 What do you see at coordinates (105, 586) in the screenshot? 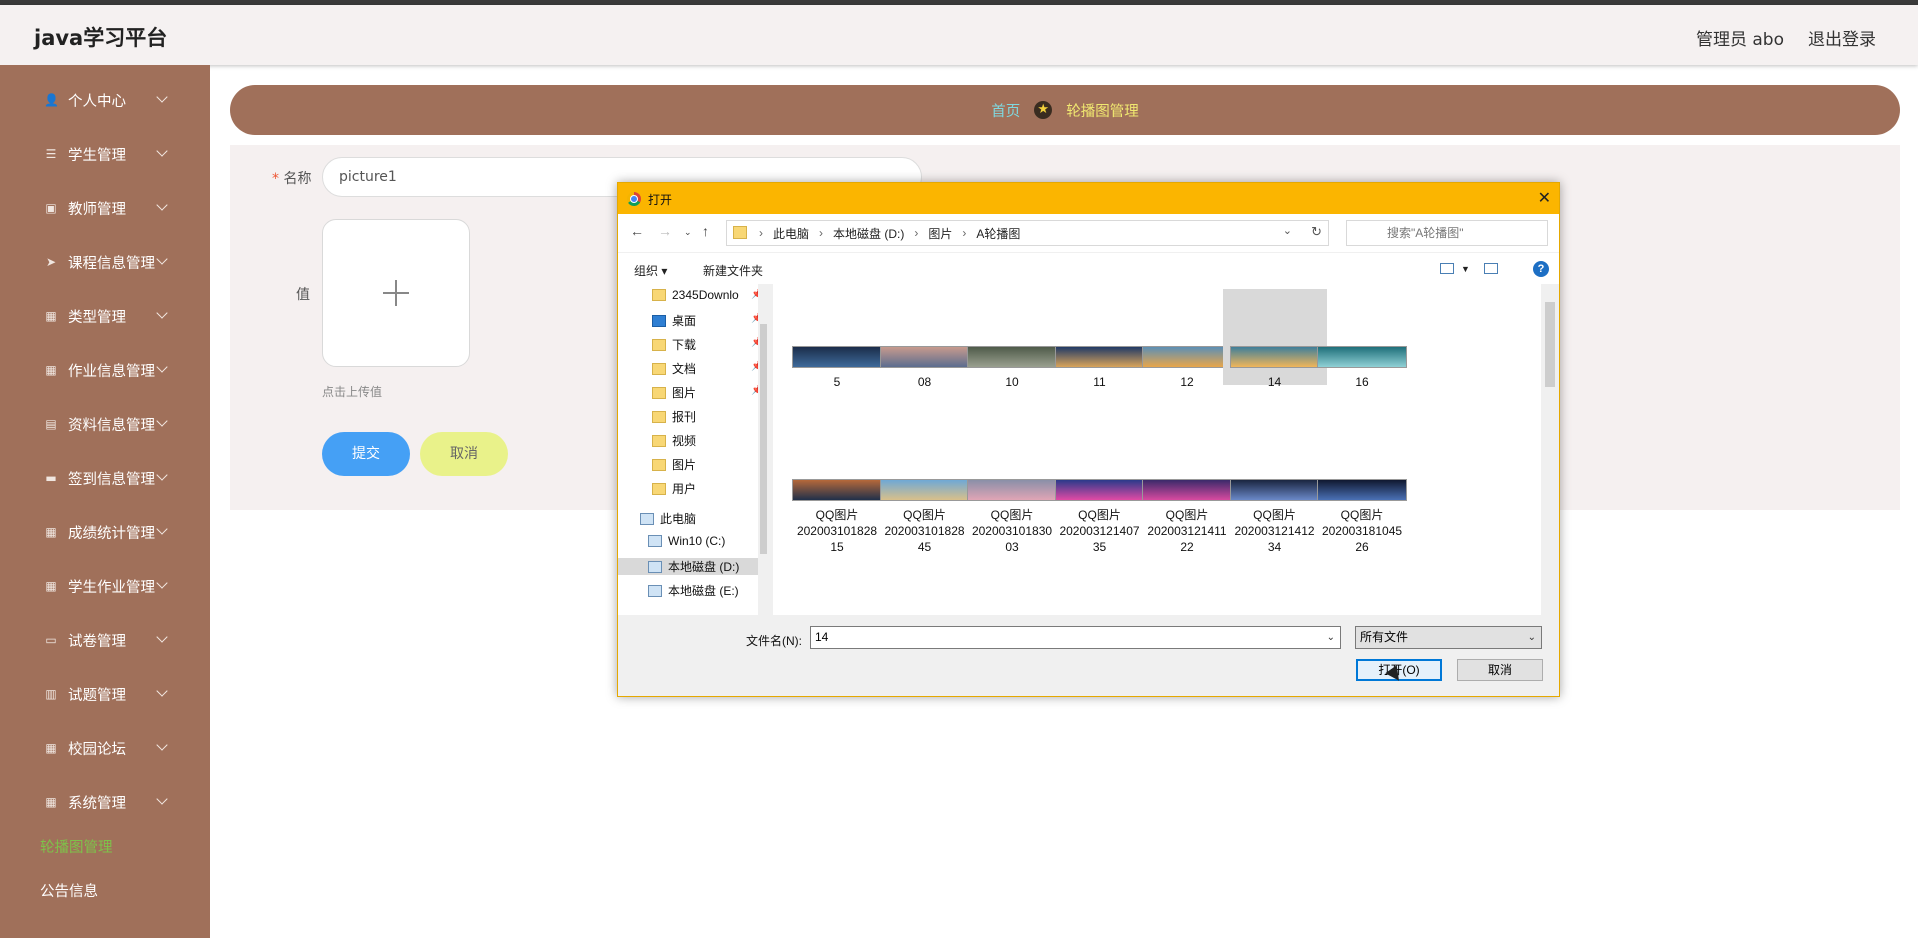
I see `sidebar-item-9: ▦ 学生作业管理` at bounding box center [105, 586].